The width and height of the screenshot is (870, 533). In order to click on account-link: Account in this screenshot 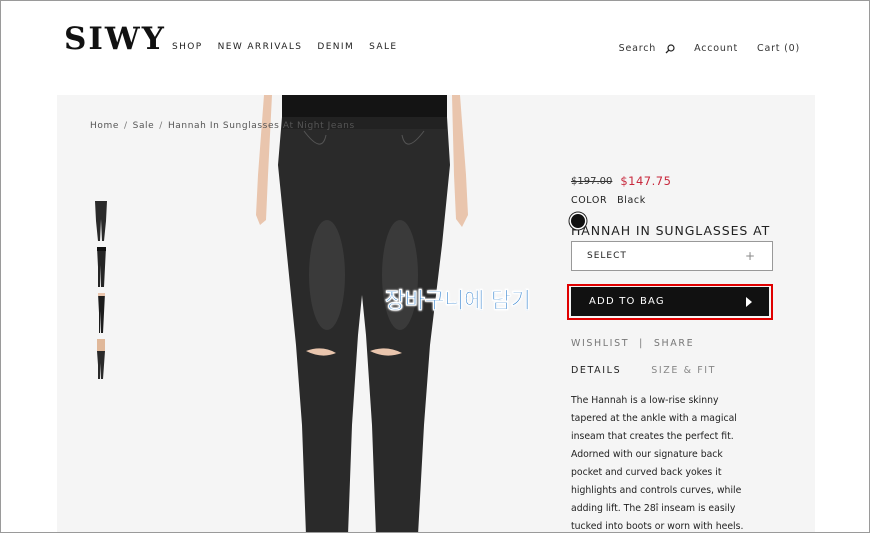, I will do `click(716, 48)`.